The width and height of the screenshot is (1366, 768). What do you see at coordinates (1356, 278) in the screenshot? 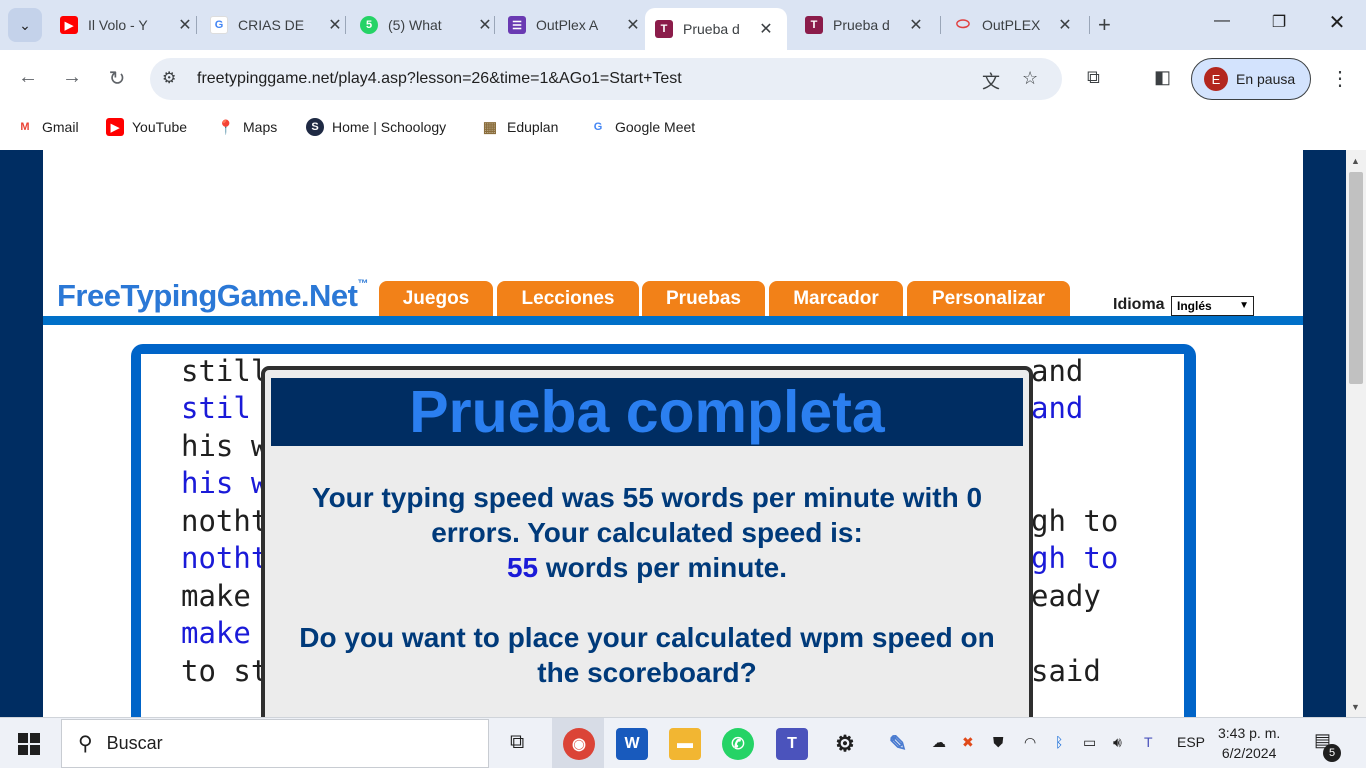
I see `scrollbar-thumb` at bounding box center [1356, 278].